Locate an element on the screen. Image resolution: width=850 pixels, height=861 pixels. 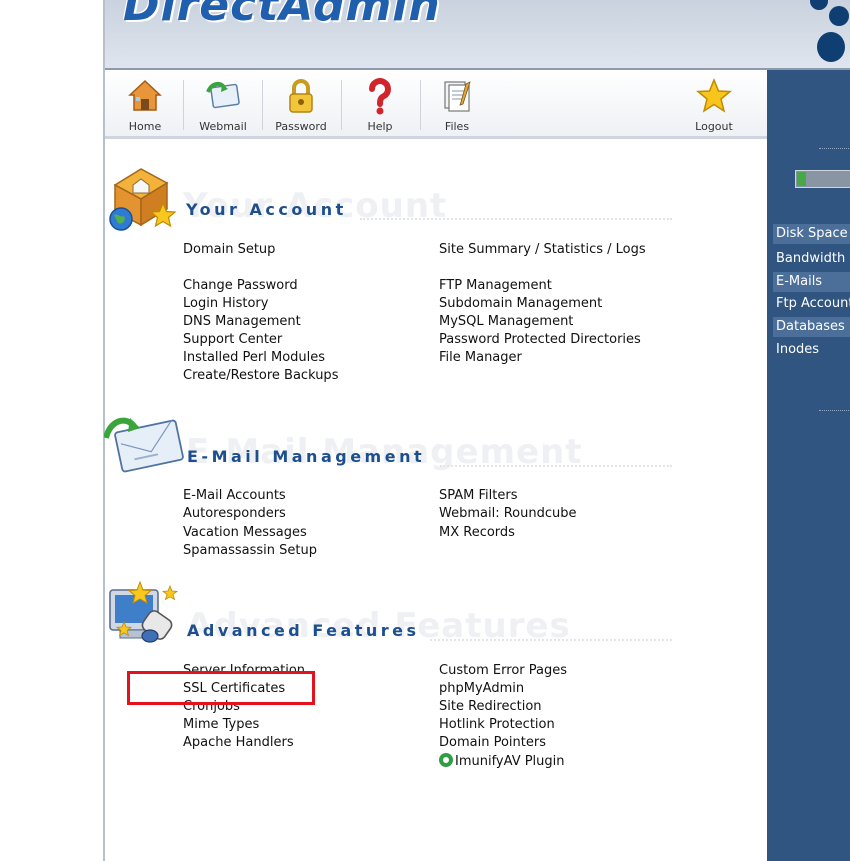
link-imunifyav-plugin-label: ImunifyAV Plugin is located at coordinates (510, 761).